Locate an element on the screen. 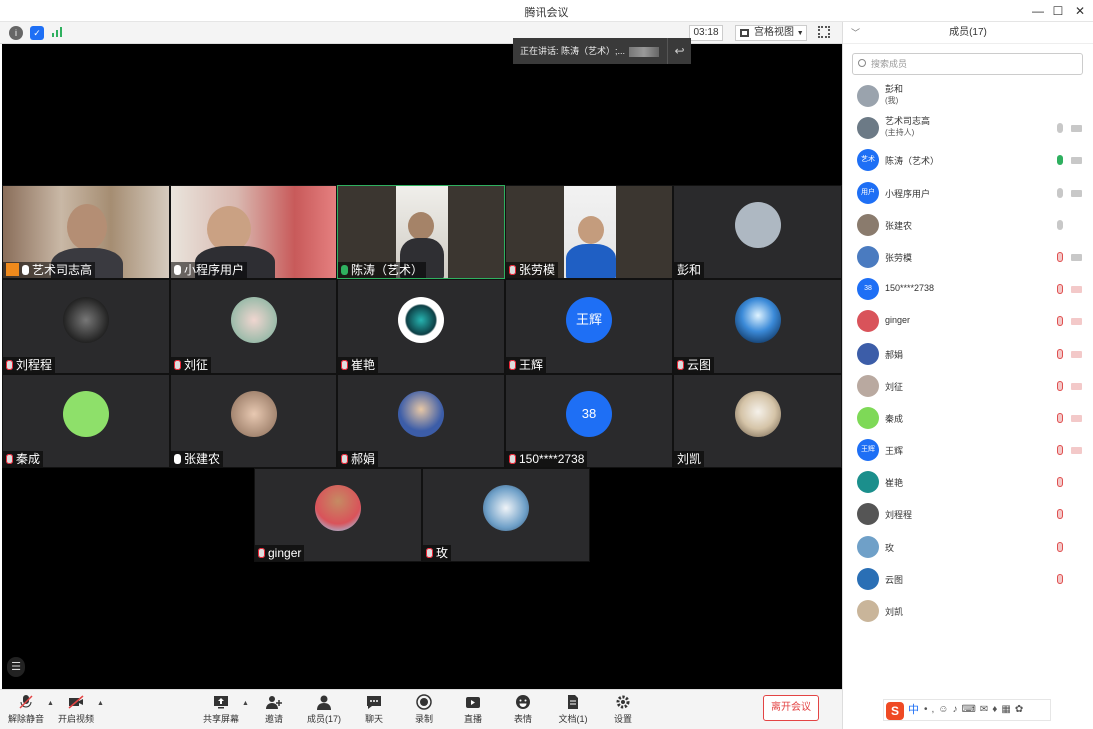 This screenshot has height=729, width=1093. member-name: 秦成 is located at coordinates (894, 418).